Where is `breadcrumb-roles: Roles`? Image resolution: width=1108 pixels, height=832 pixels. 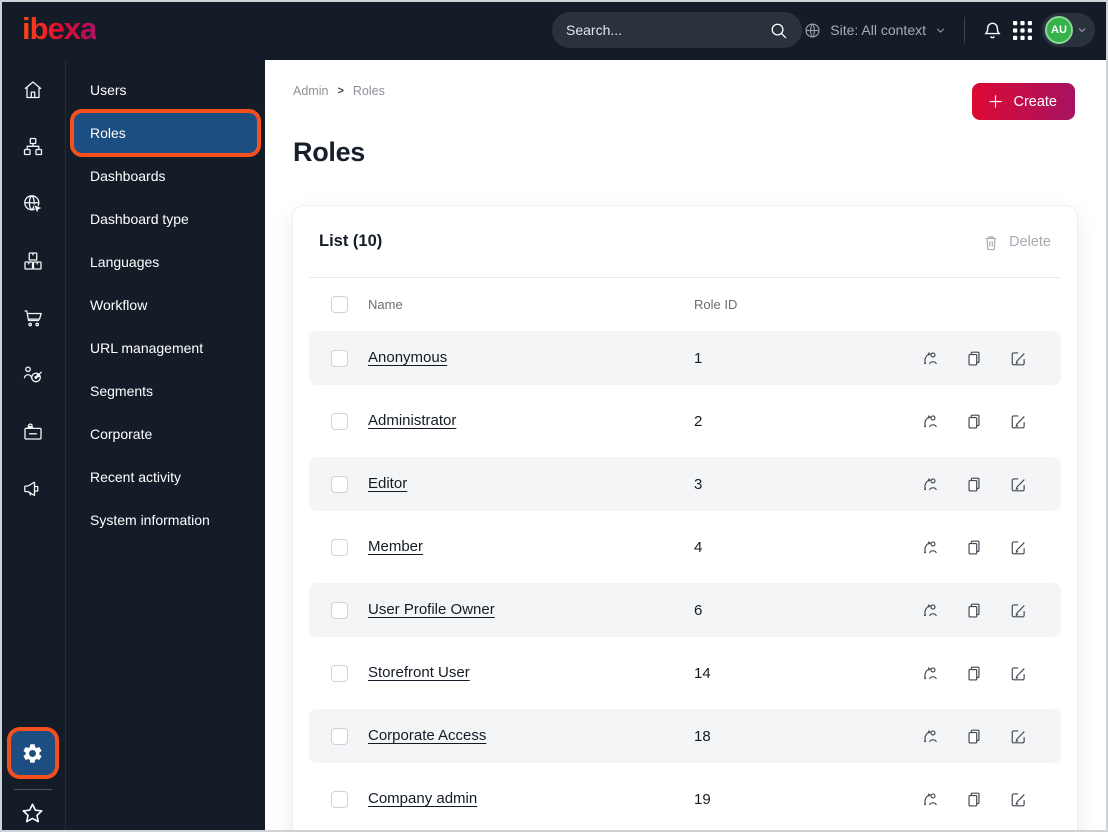 breadcrumb-roles: Roles is located at coordinates (369, 91).